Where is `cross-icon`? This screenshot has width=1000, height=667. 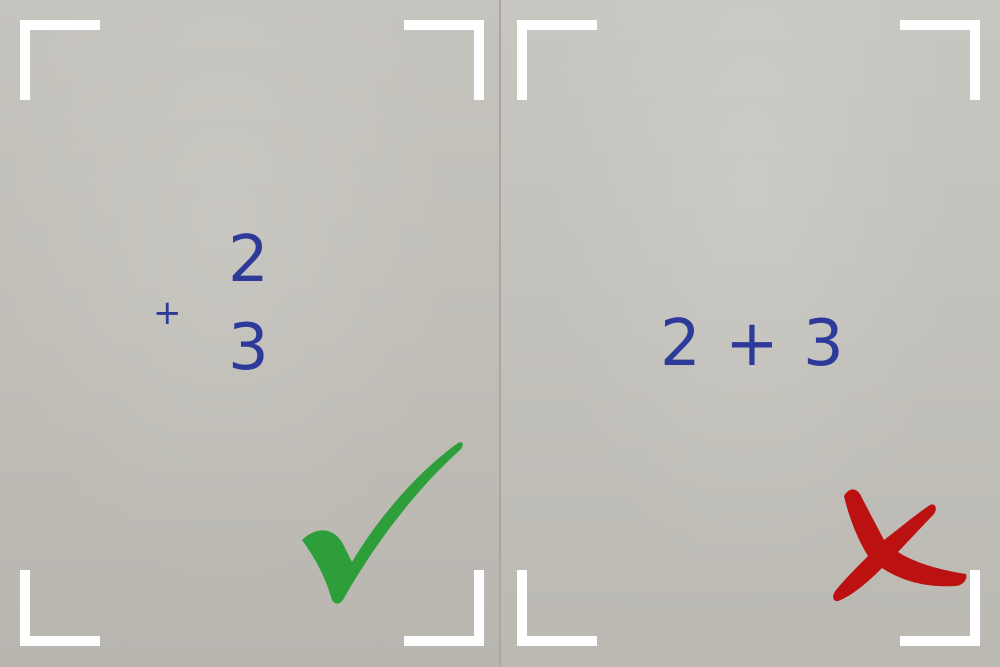
cross-icon is located at coordinates (900, 545).